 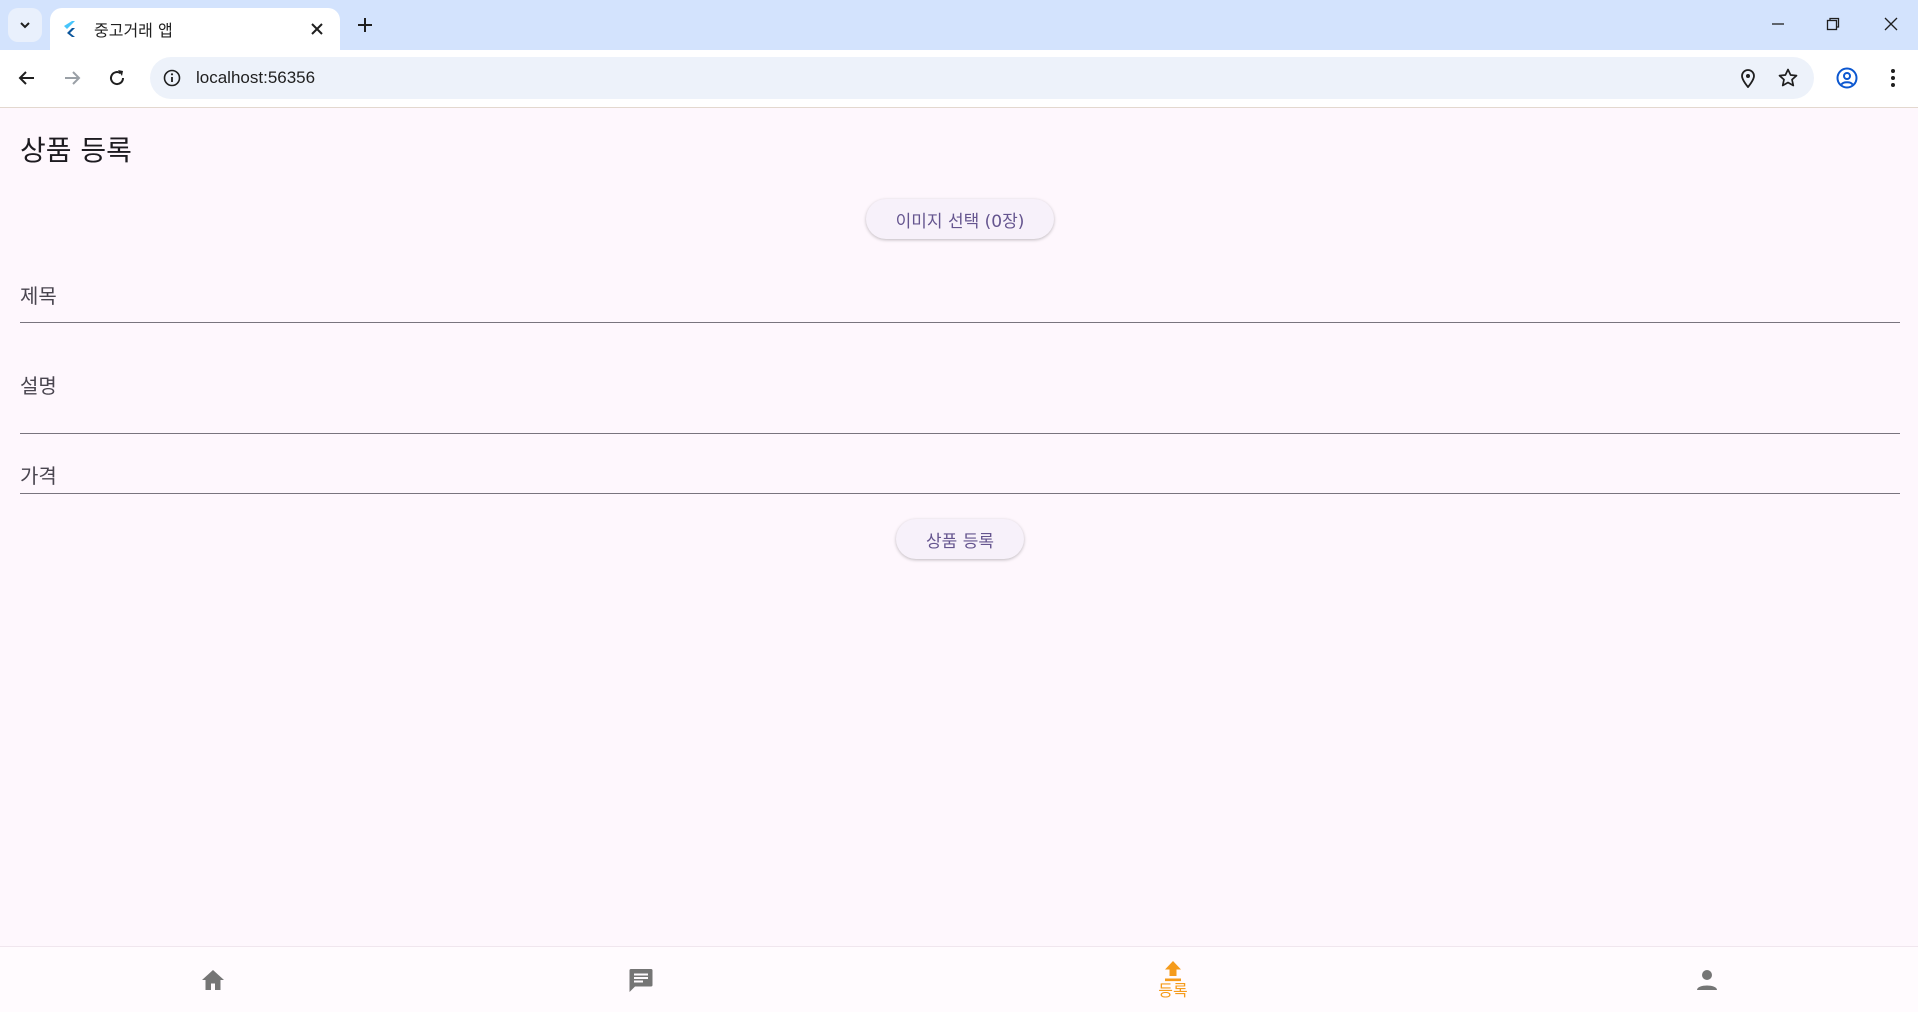 I want to click on title-field-underline, so click(x=960, y=322).